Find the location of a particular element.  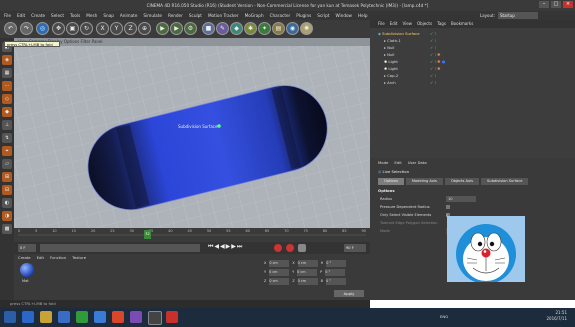

menu-tools: Tools is located at coordinates (75, 15).